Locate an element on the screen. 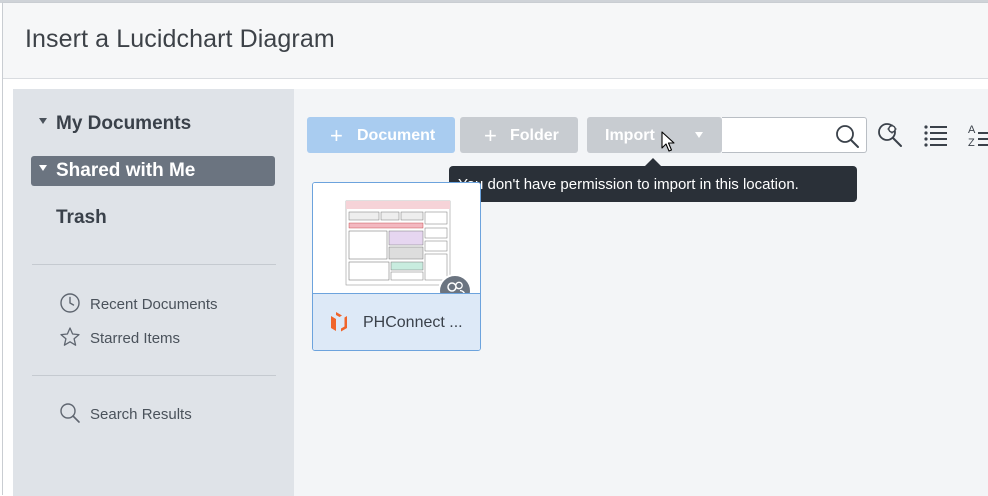  sidebar-item-trash: Trash is located at coordinates (153, 218).